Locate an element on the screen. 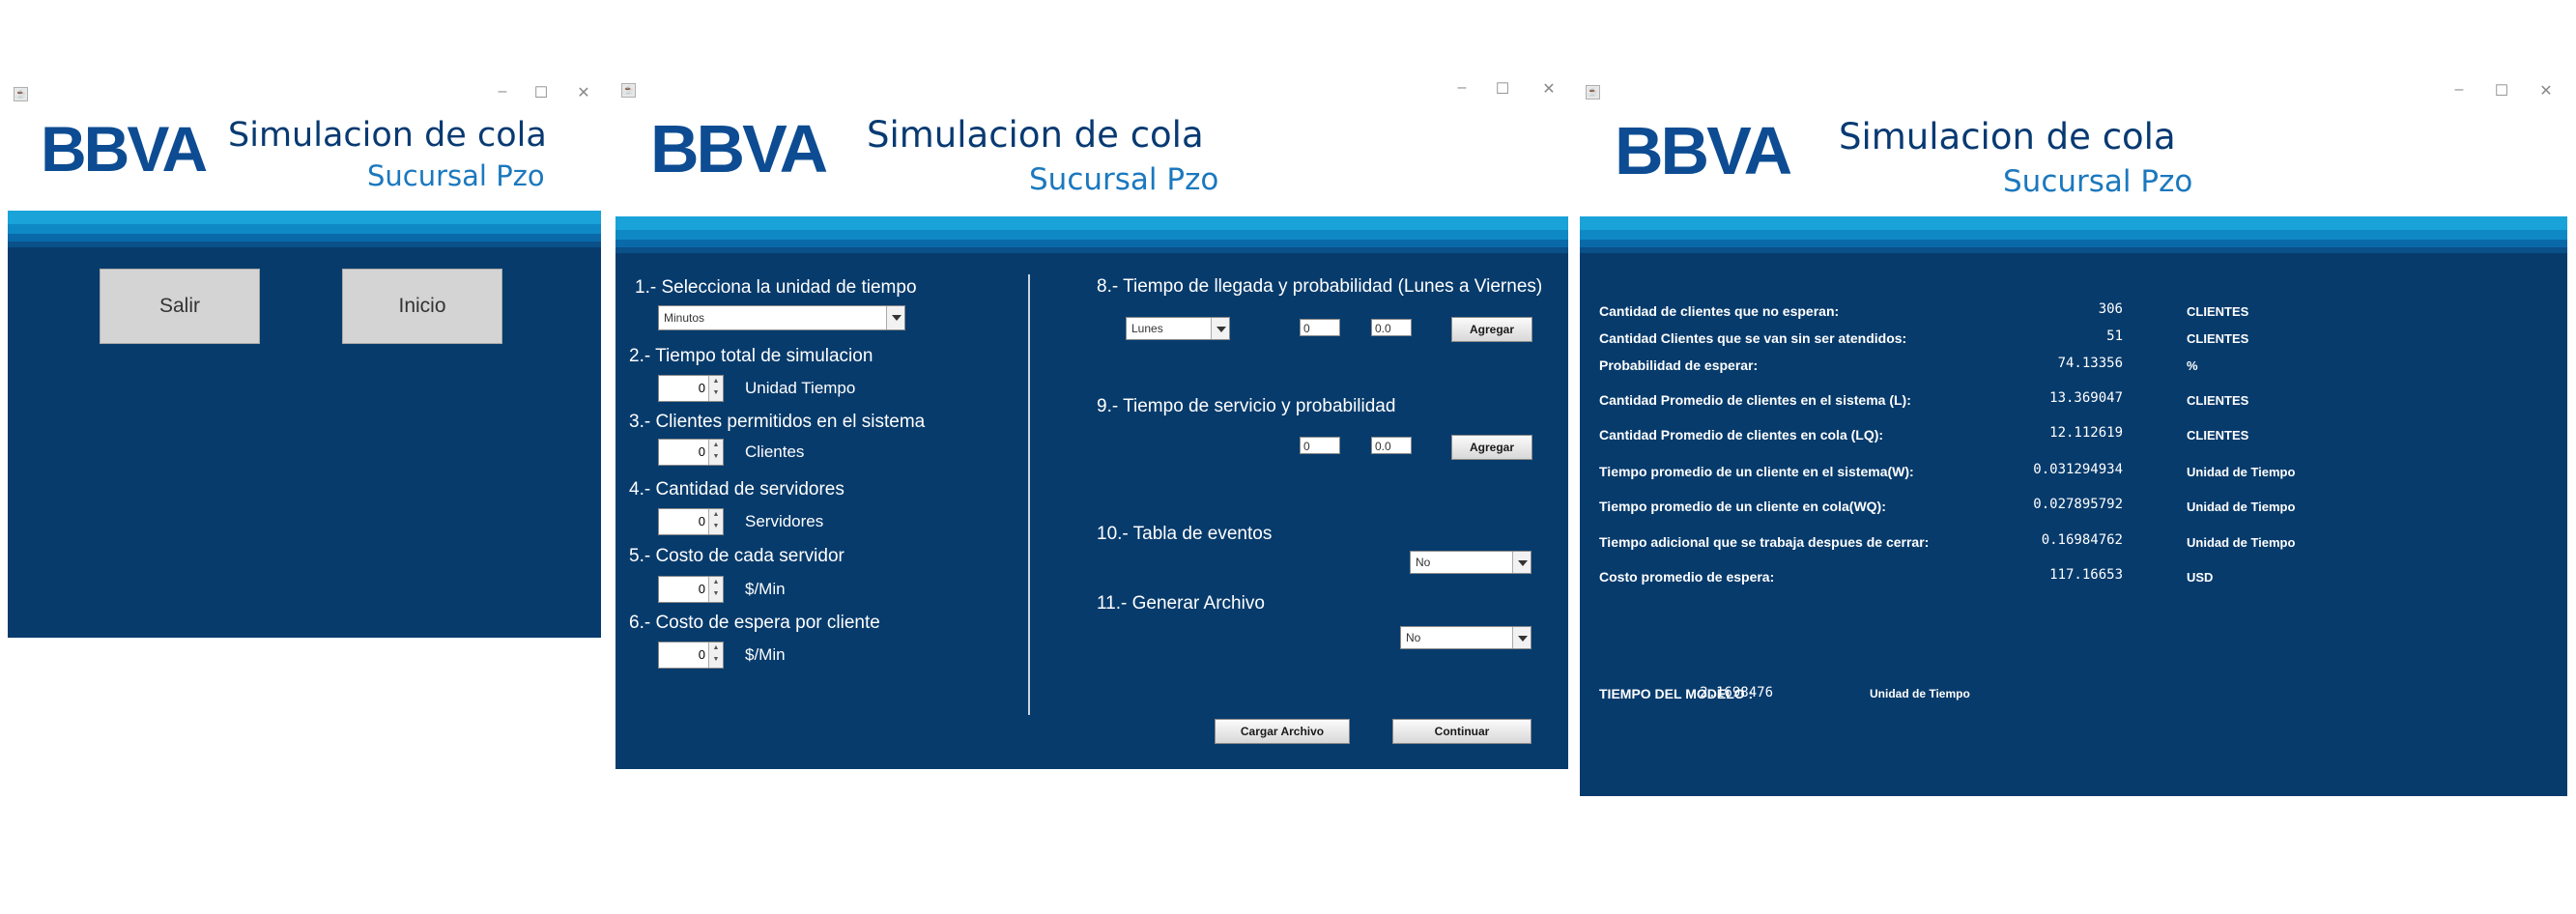  events-table-select: No is located at coordinates (1471, 562).